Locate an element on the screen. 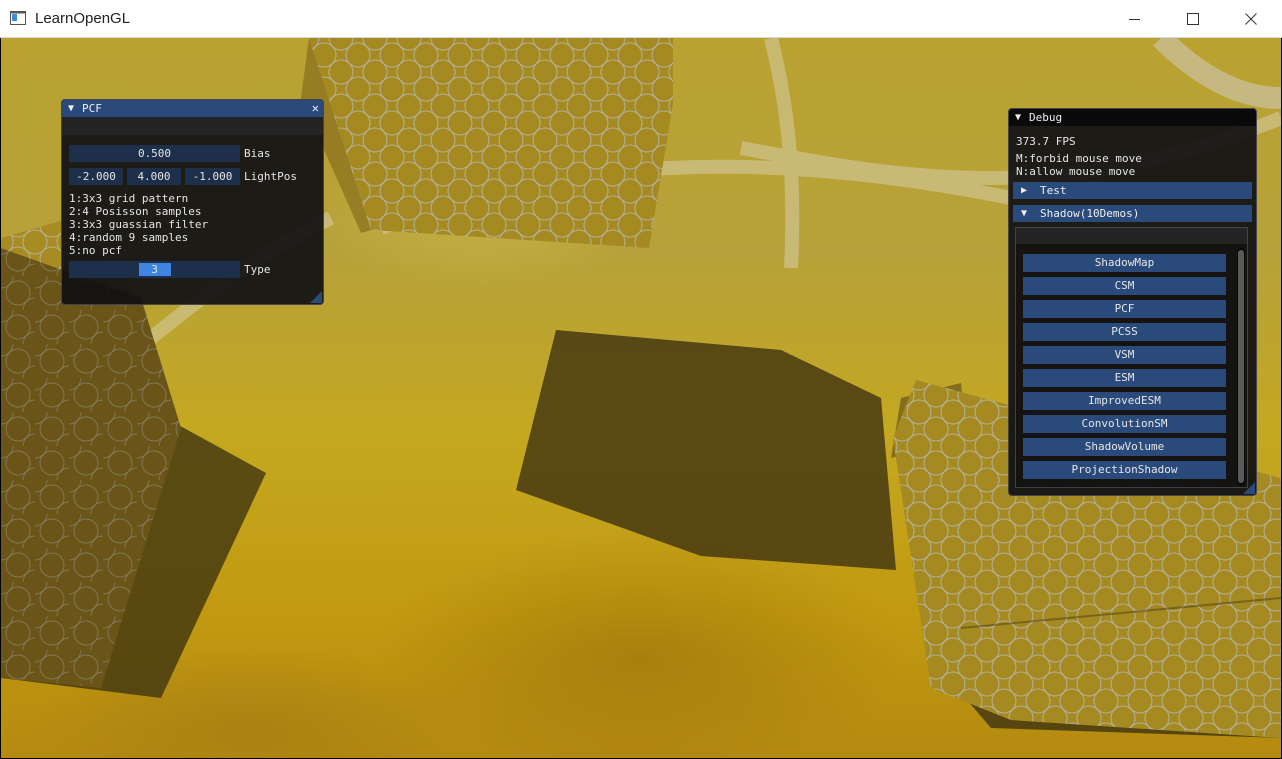 The height and width of the screenshot is (759, 1282). minimize-button is located at coordinates (1135, 19).